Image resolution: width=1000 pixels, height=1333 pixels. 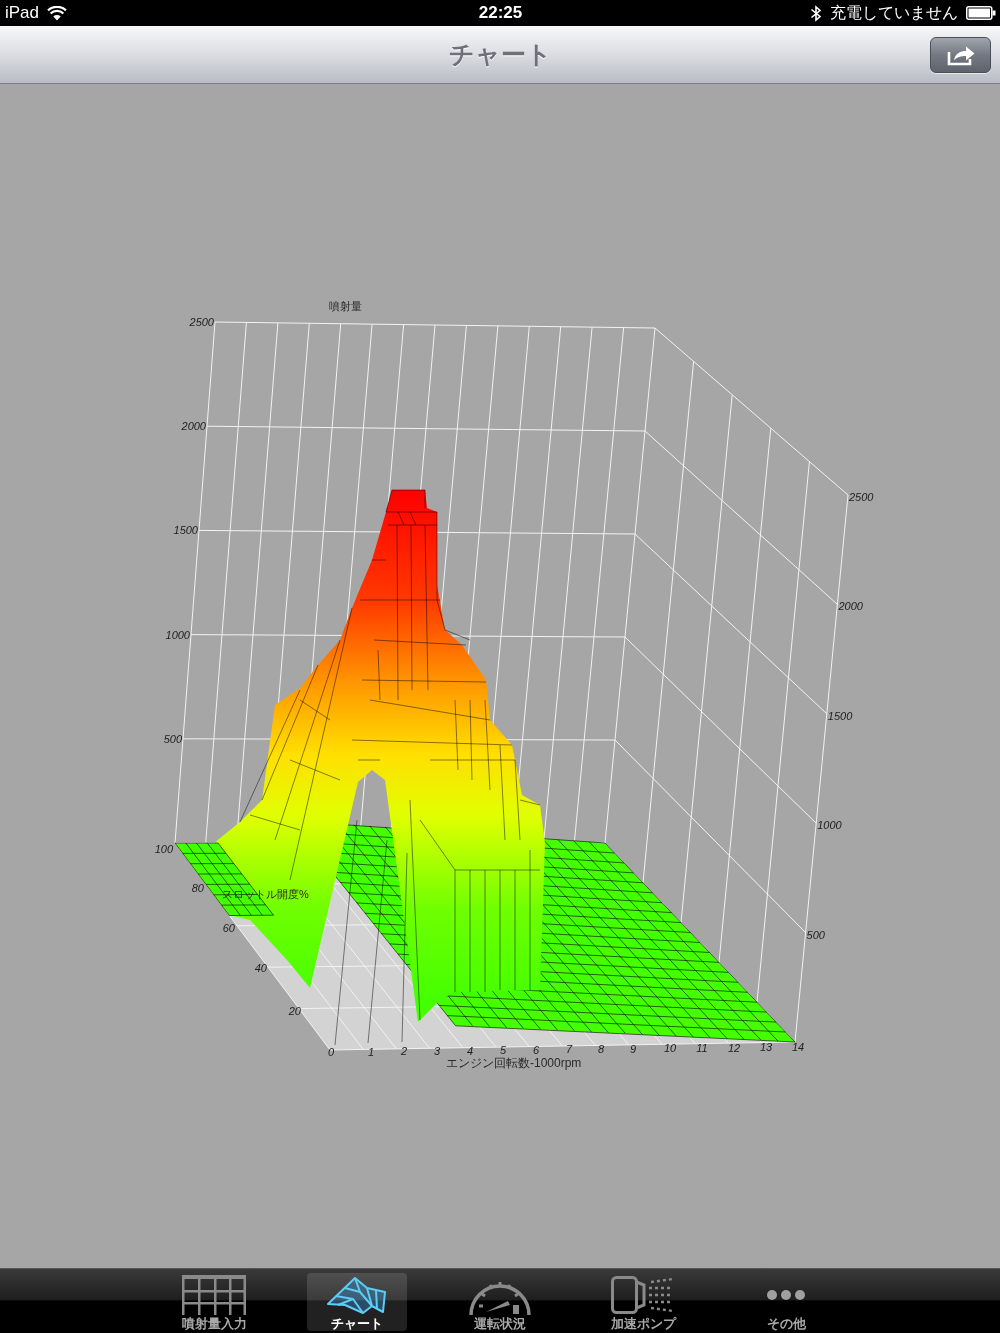 What do you see at coordinates (503, 1050) in the screenshot?
I see `rpm-axis-tick: 5` at bounding box center [503, 1050].